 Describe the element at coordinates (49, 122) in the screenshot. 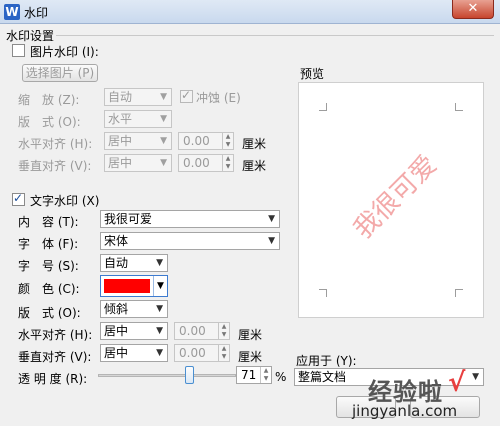

I see `picture-layout-label: 版 式 (O):` at that location.